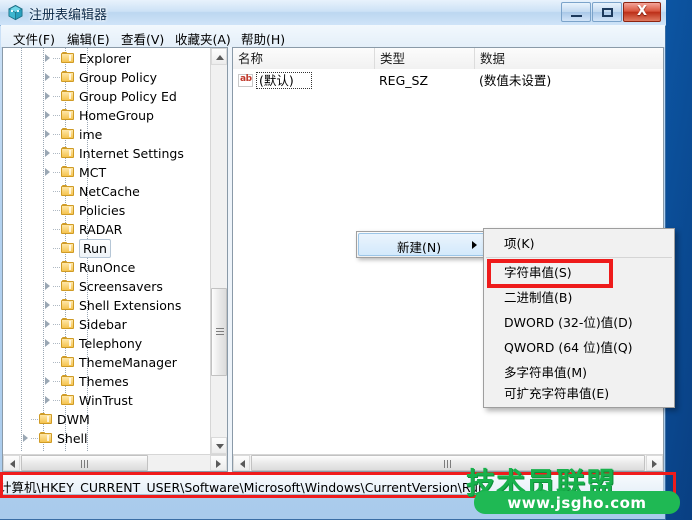  I want to click on close-button: X, so click(642, 12).